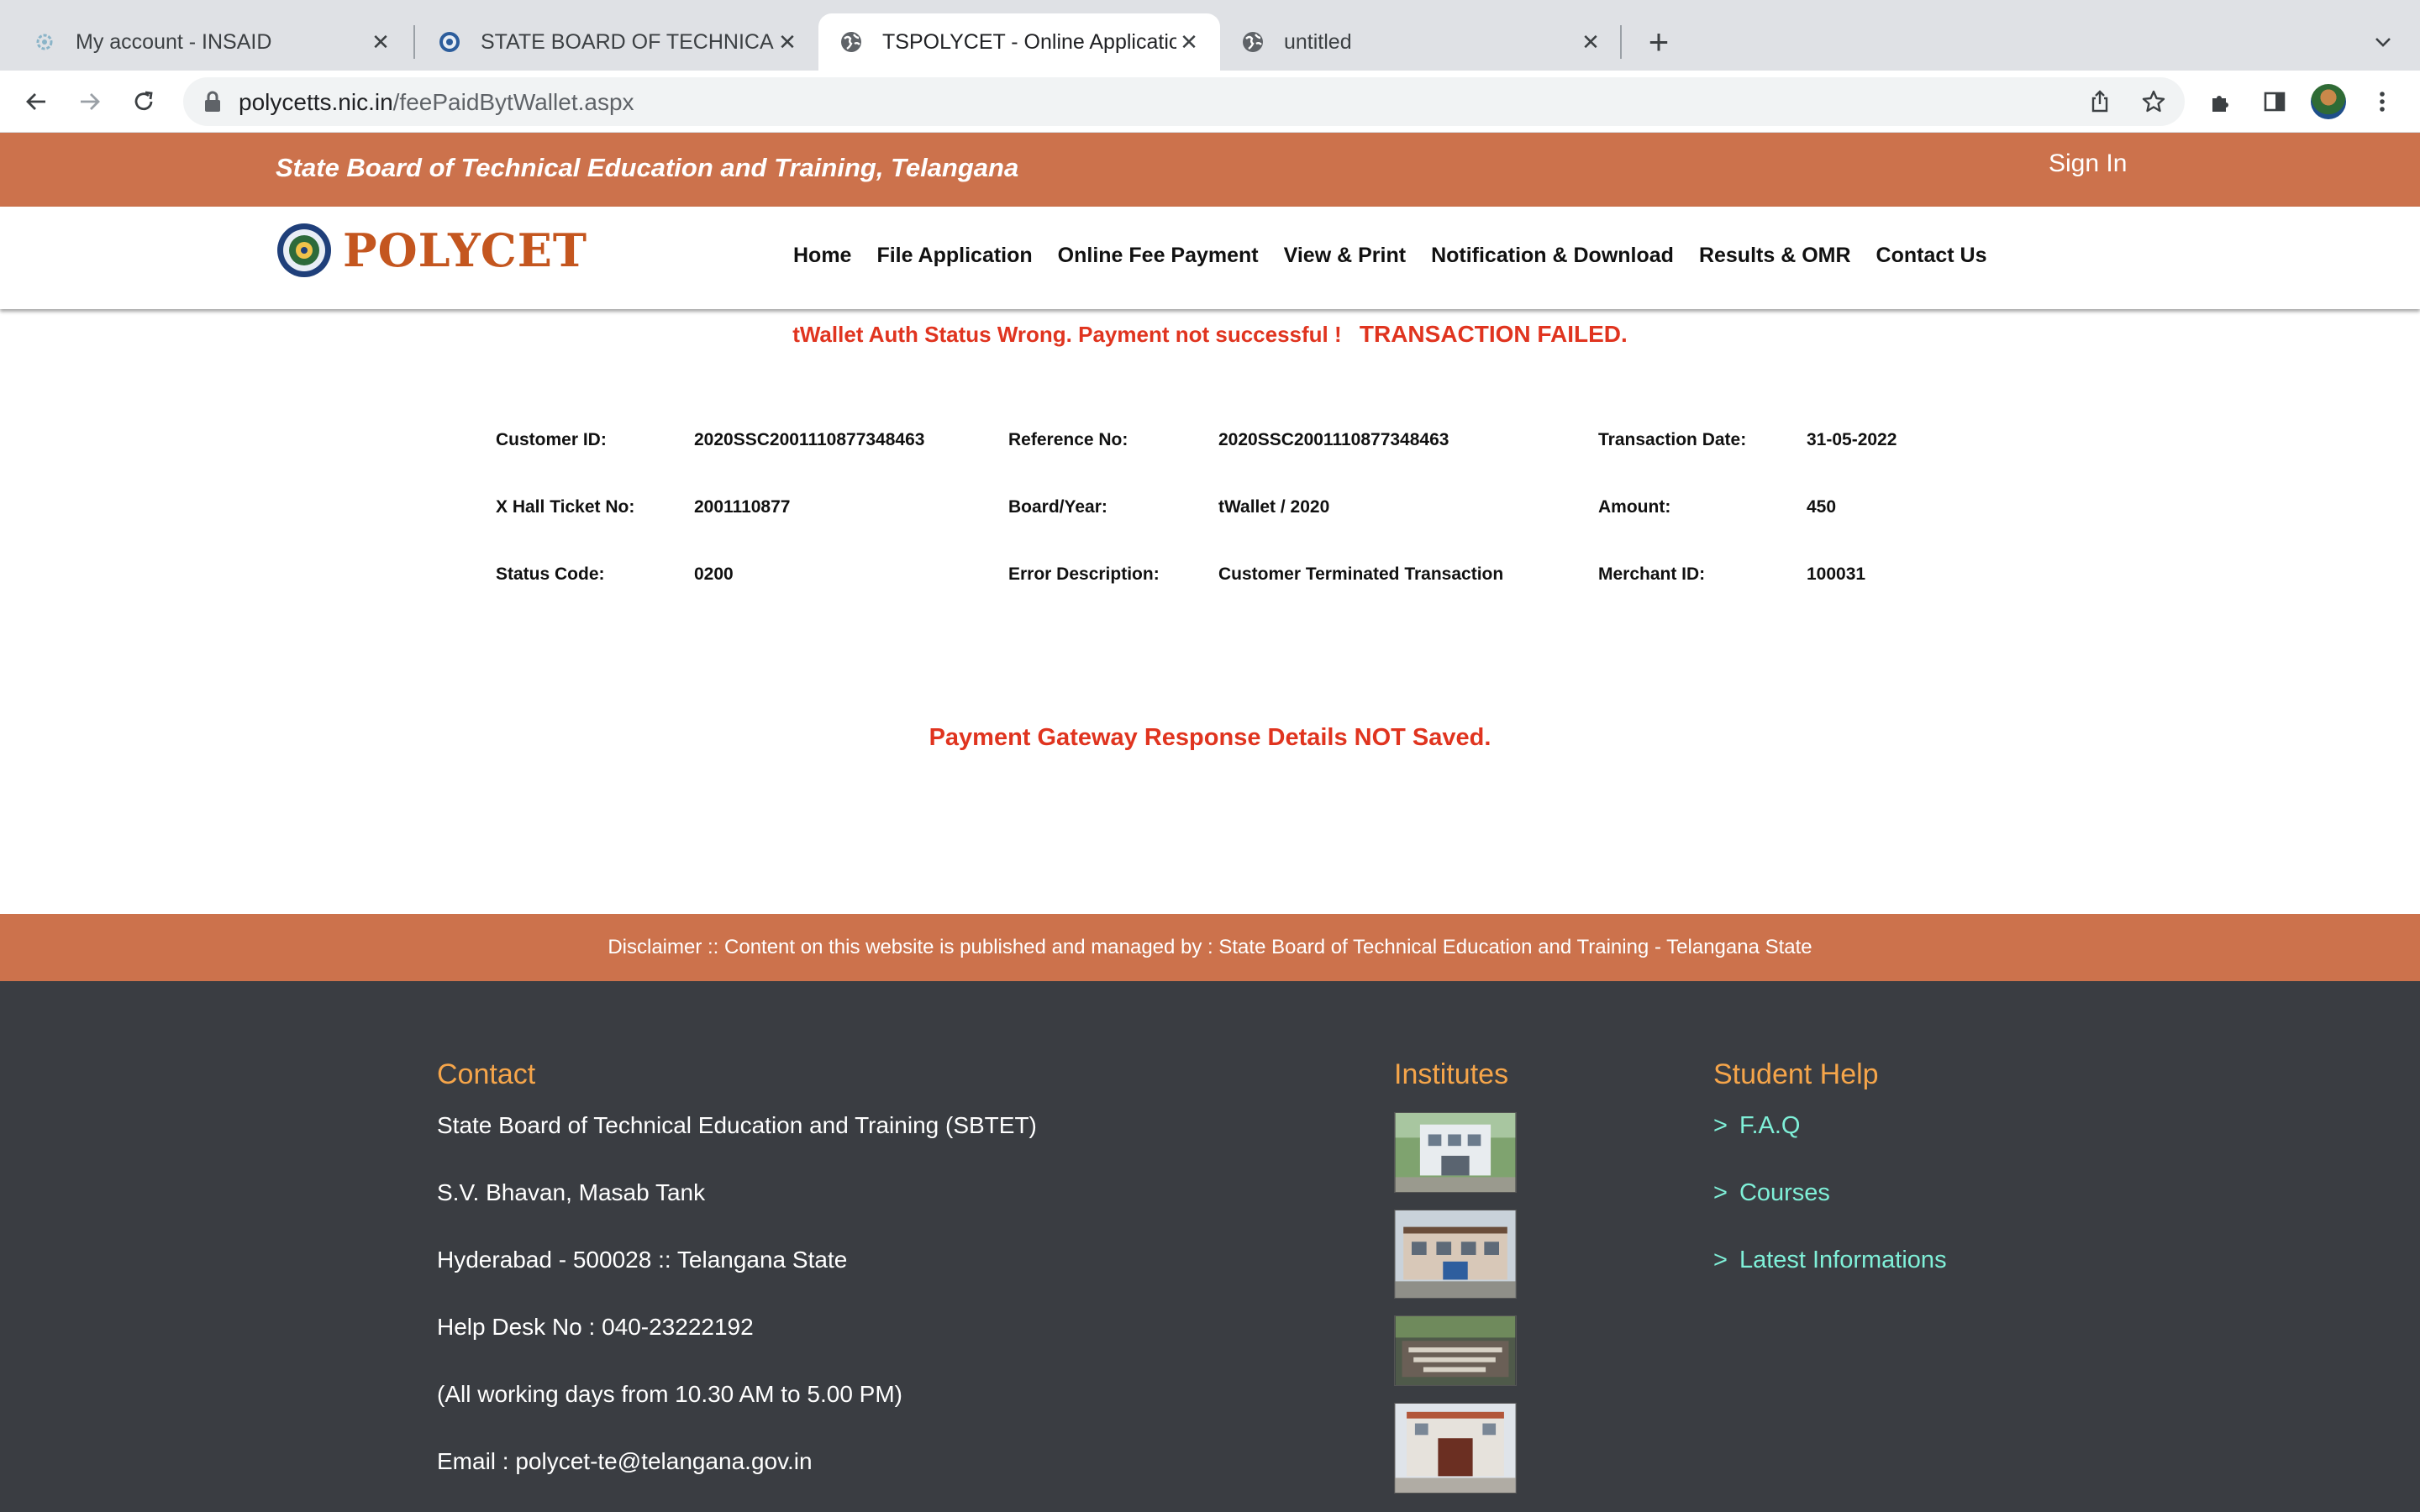 The height and width of the screenshot is (1512, 2420). What do you see at coordinates (174, 41) in the screenshot?
I see `tab-title: My account - INSAID` at bounding box center [174, 41].